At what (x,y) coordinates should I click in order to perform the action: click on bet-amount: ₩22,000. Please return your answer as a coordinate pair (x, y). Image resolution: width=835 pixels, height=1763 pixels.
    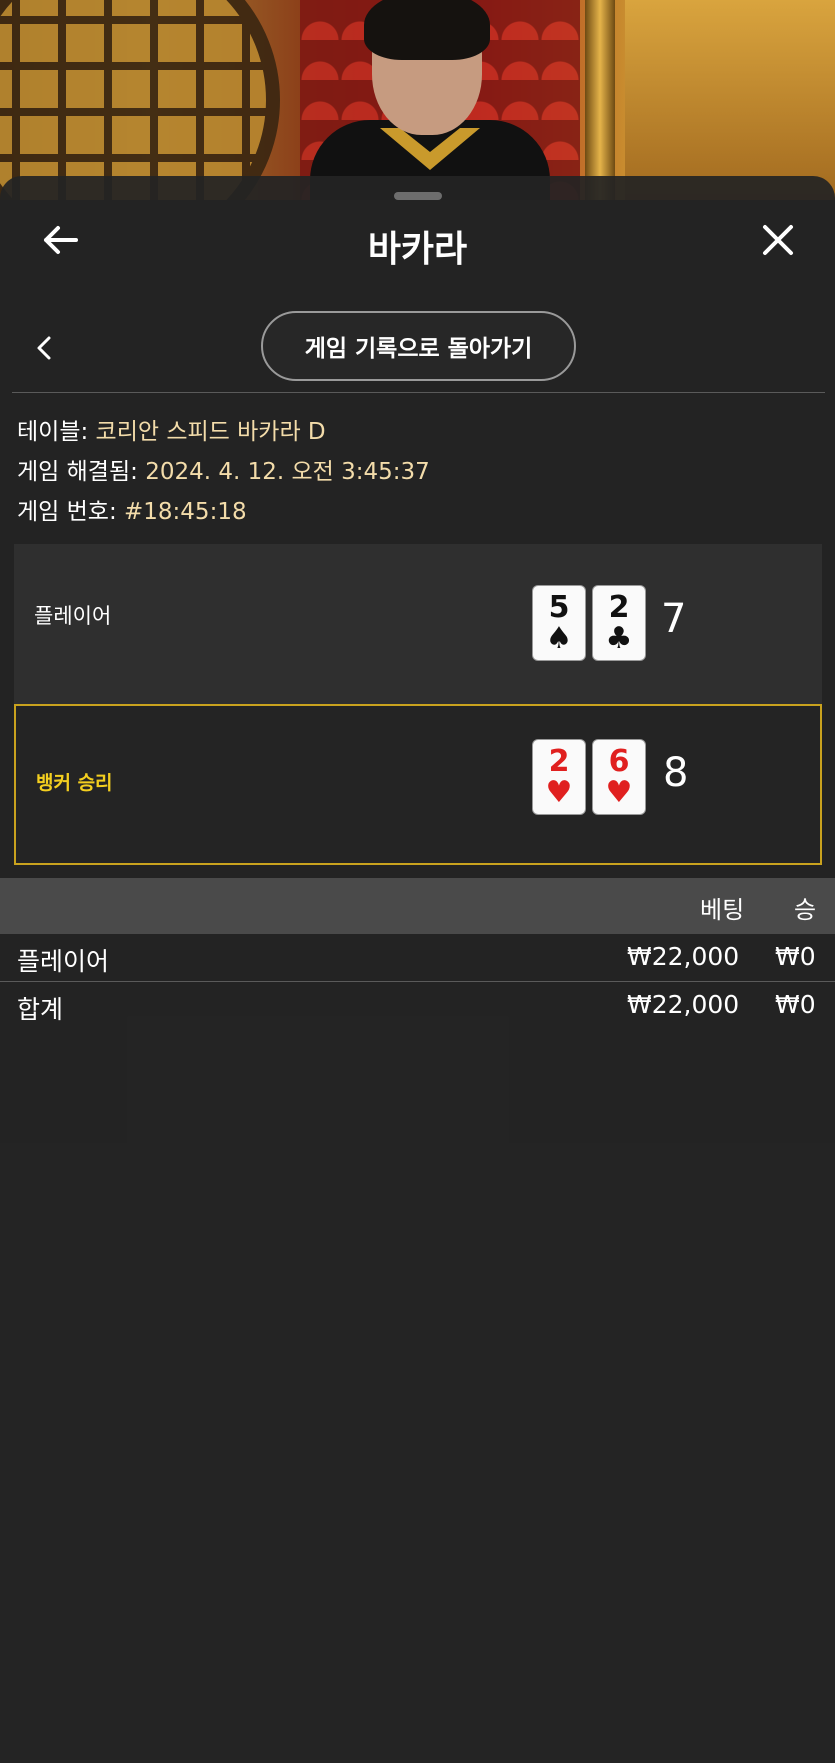
    Looking at the image, I should click on (683, 956).